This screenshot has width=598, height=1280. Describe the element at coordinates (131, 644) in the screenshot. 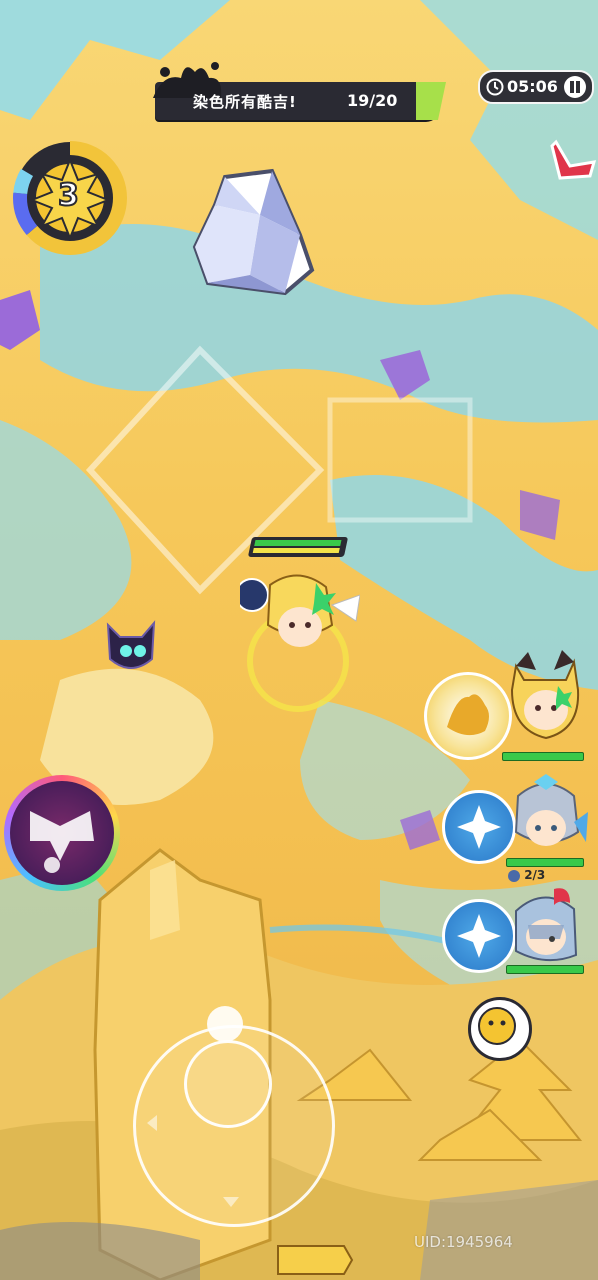

I see `enemy-kuji` at that location.